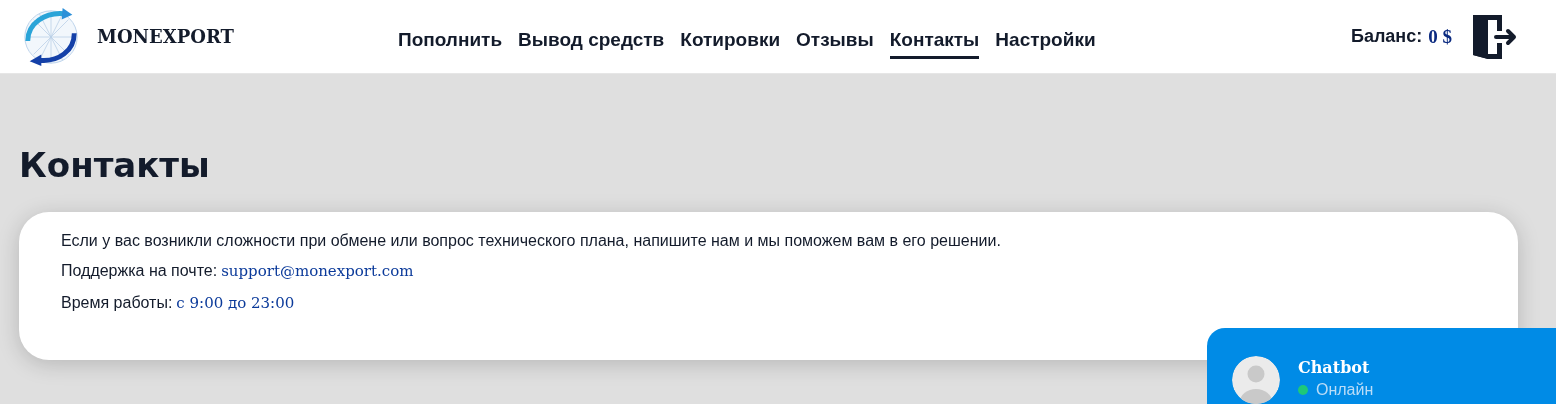  I want to click on info-value: с 9:00 до 23:00, so click(235, 303).